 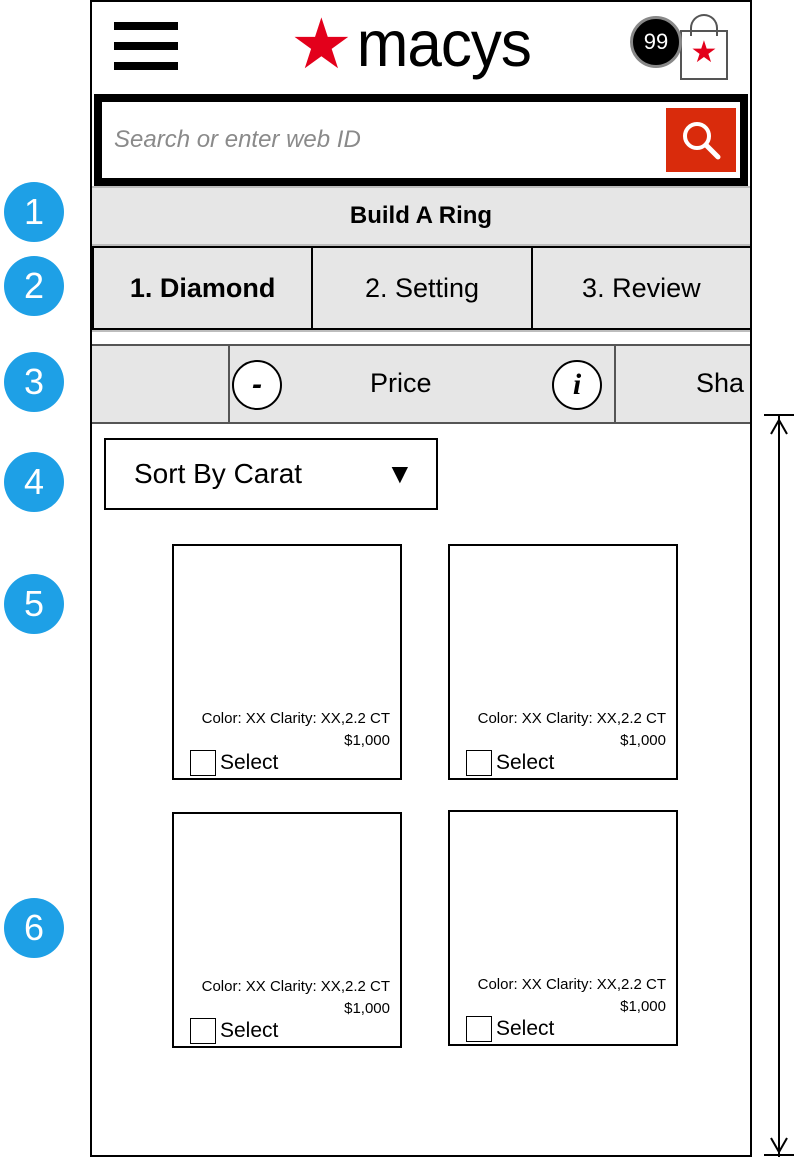 I want to click on collapse-filter-button: -, so click(x=257, y=385).